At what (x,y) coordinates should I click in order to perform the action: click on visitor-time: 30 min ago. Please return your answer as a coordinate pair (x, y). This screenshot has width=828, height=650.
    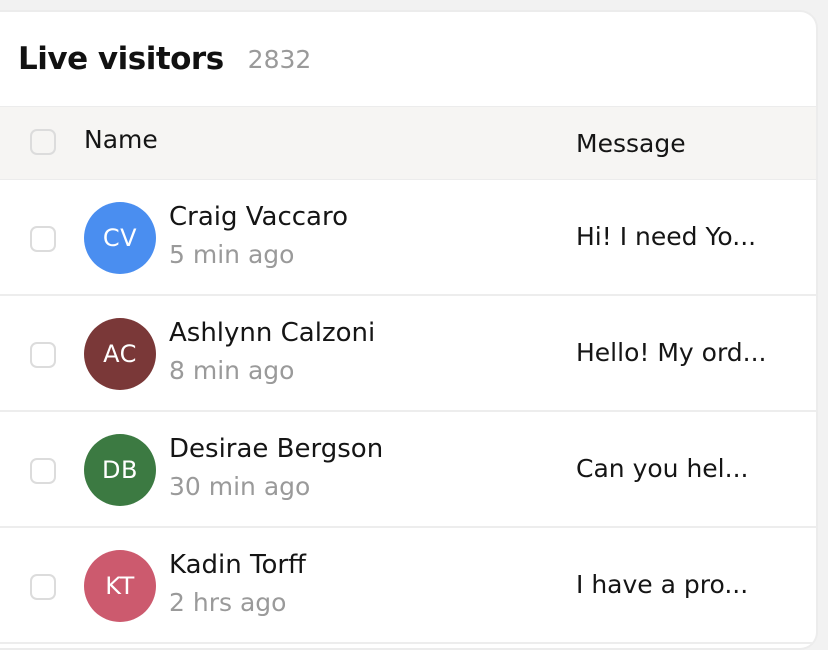
    Looking at the image, I should click on (240, 486).